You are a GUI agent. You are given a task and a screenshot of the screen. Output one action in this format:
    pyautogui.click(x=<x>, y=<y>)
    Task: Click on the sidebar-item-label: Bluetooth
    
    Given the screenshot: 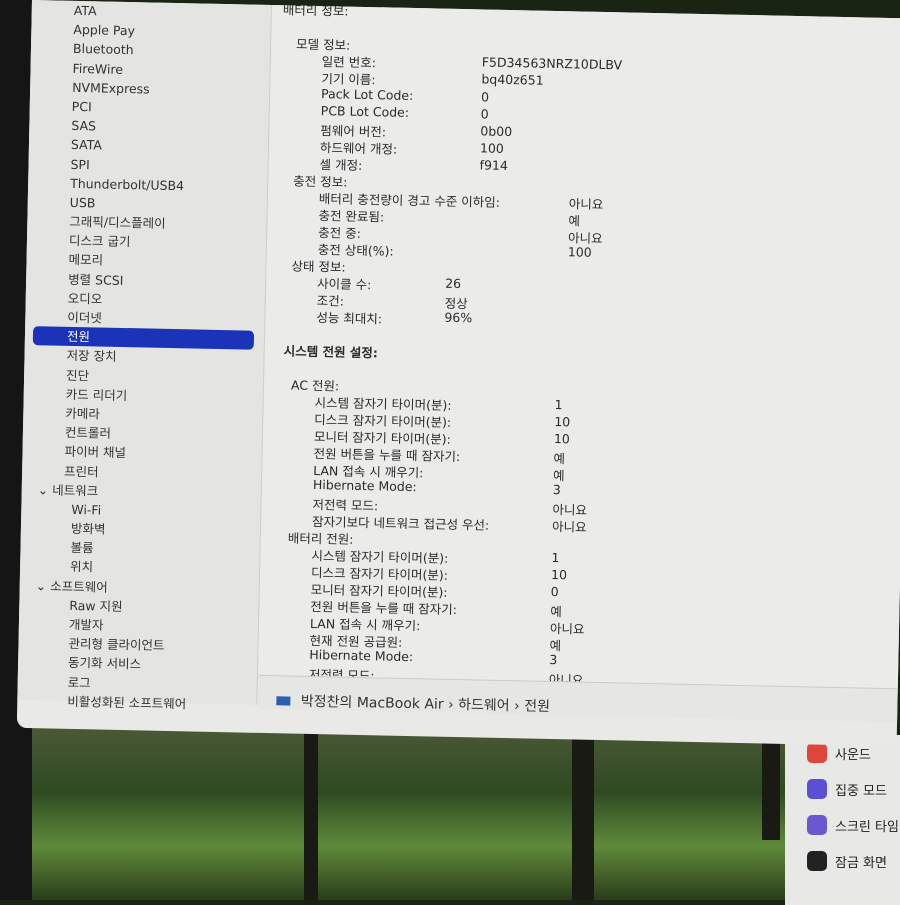 What is the action you would take?
    pyautogui.click(x=103, y=49)
    